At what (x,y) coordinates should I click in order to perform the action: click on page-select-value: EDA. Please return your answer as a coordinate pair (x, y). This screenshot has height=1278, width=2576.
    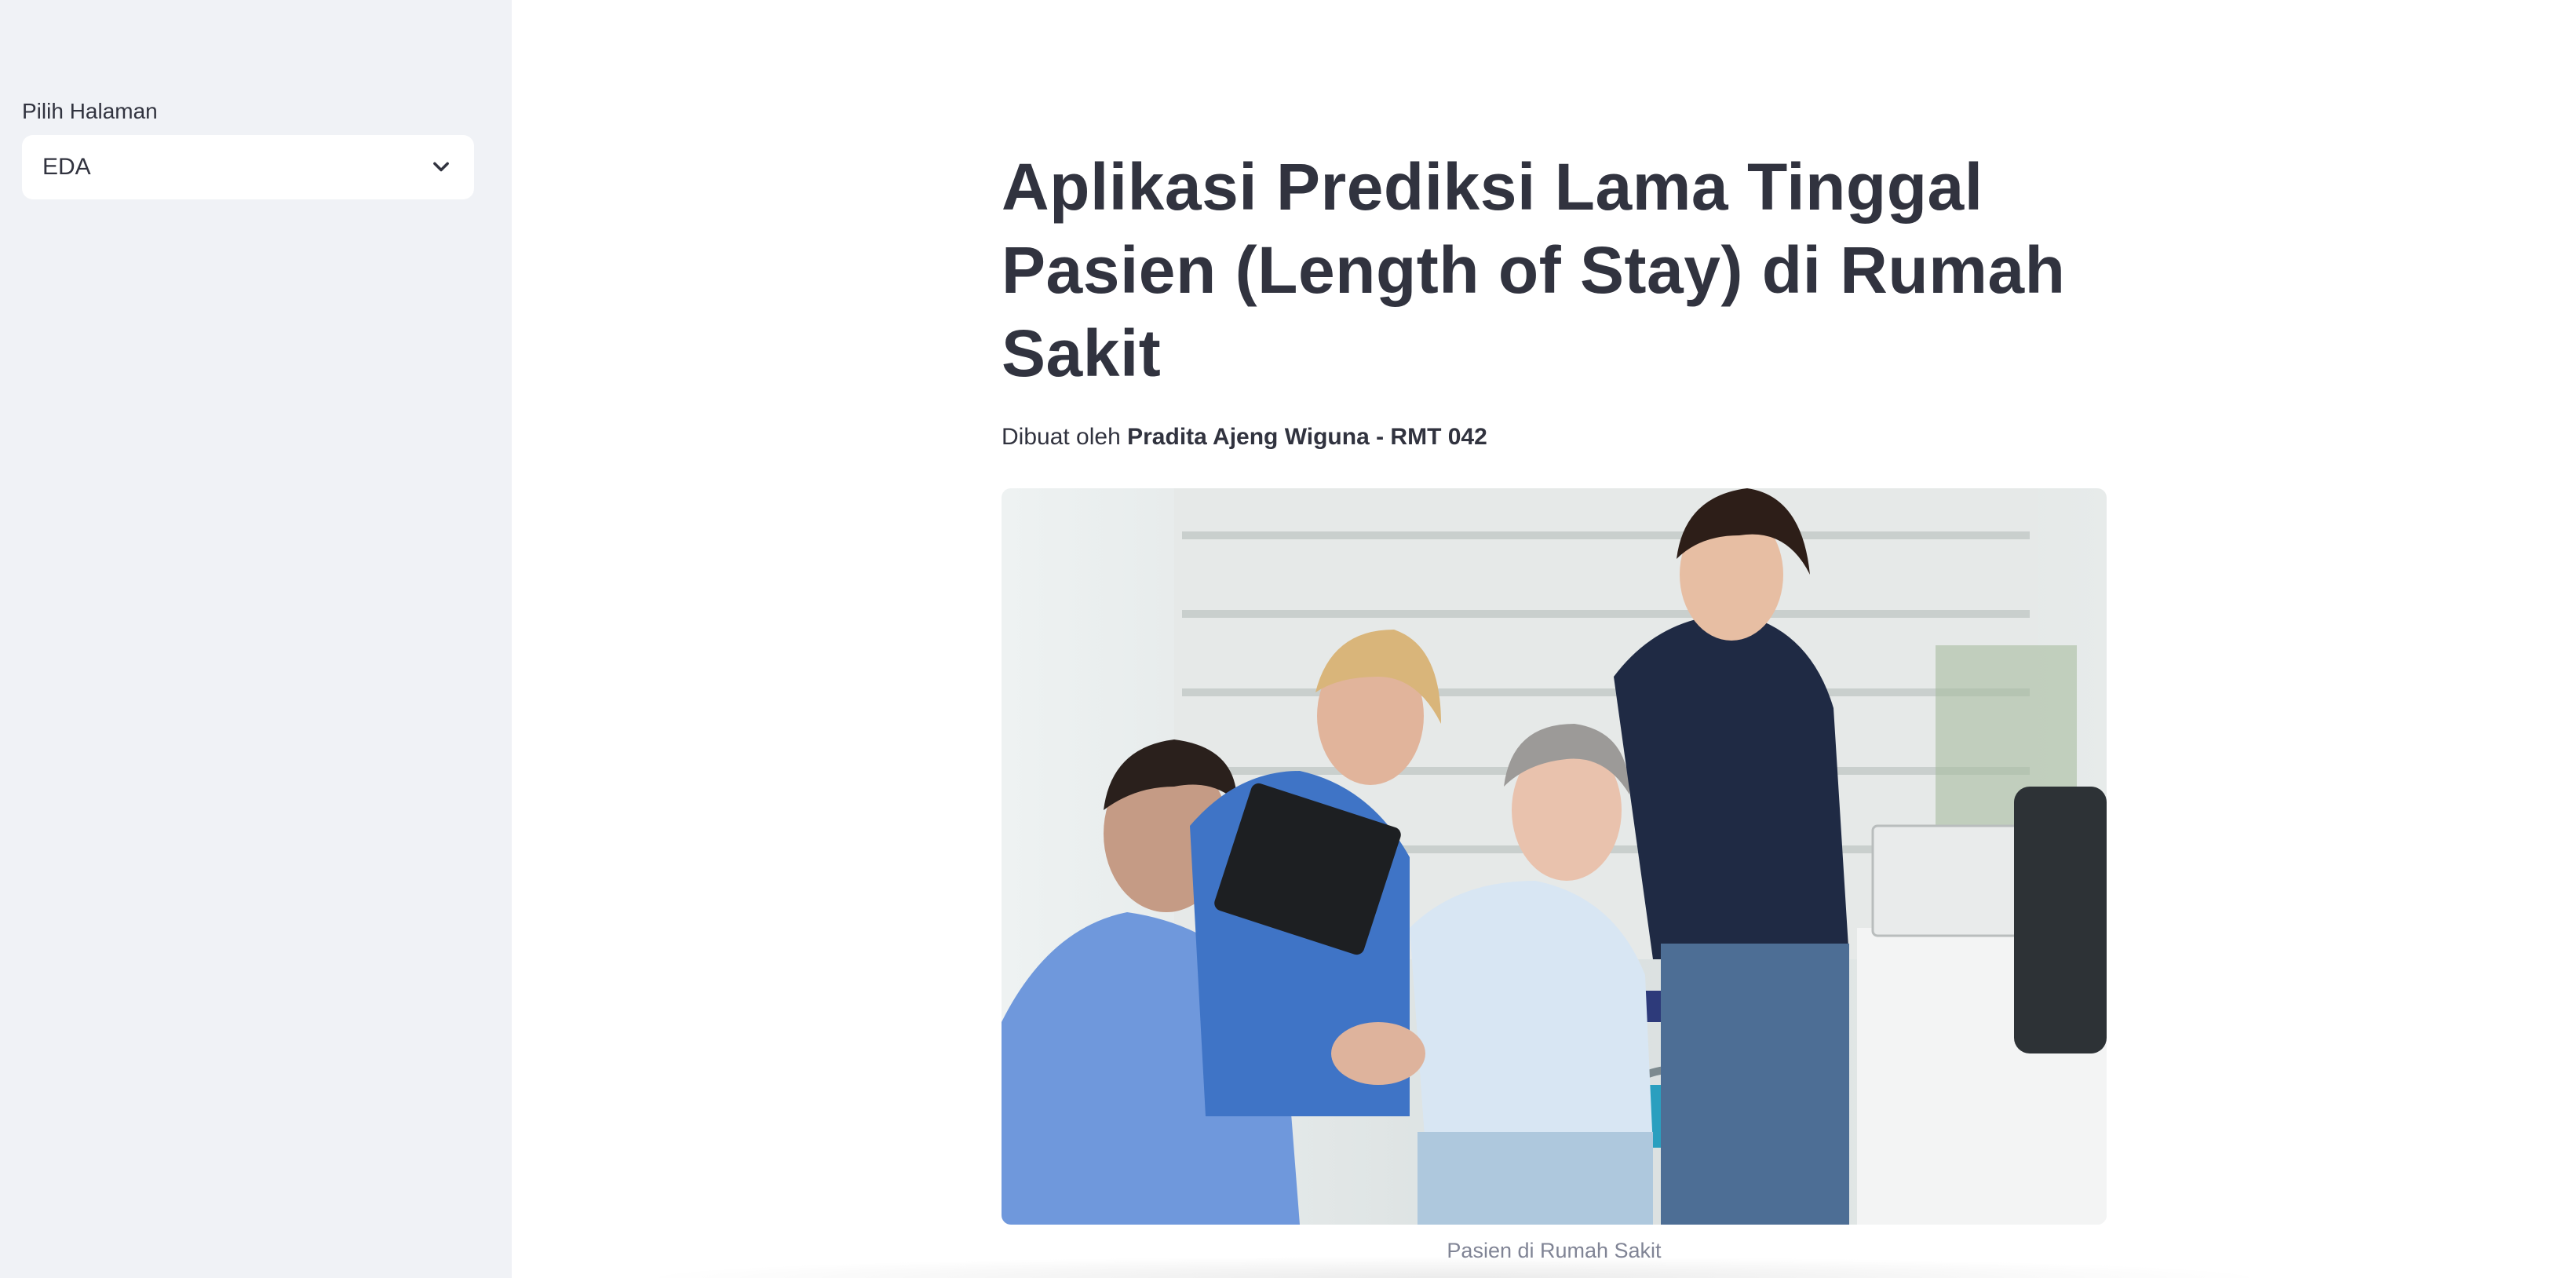
    Looking at the image, I should click on (66, 167).